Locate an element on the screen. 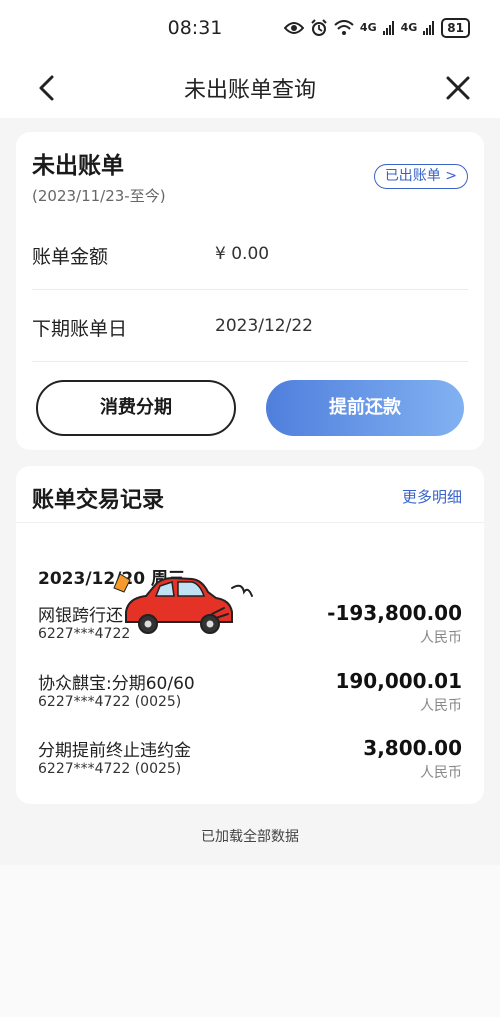 The height and width of the screenshot is (1017, 500). amount-label: 账单金额 is located at coordinates (70, 257).